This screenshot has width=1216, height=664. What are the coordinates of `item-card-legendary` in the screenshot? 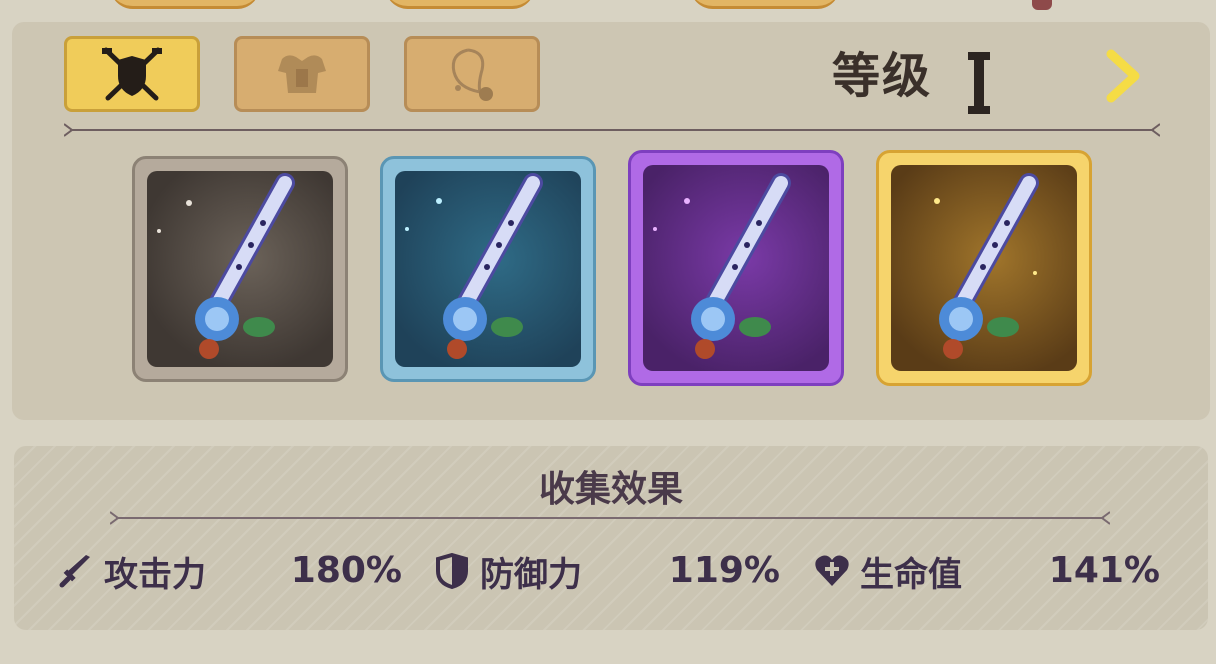 It's located at (984, 268).